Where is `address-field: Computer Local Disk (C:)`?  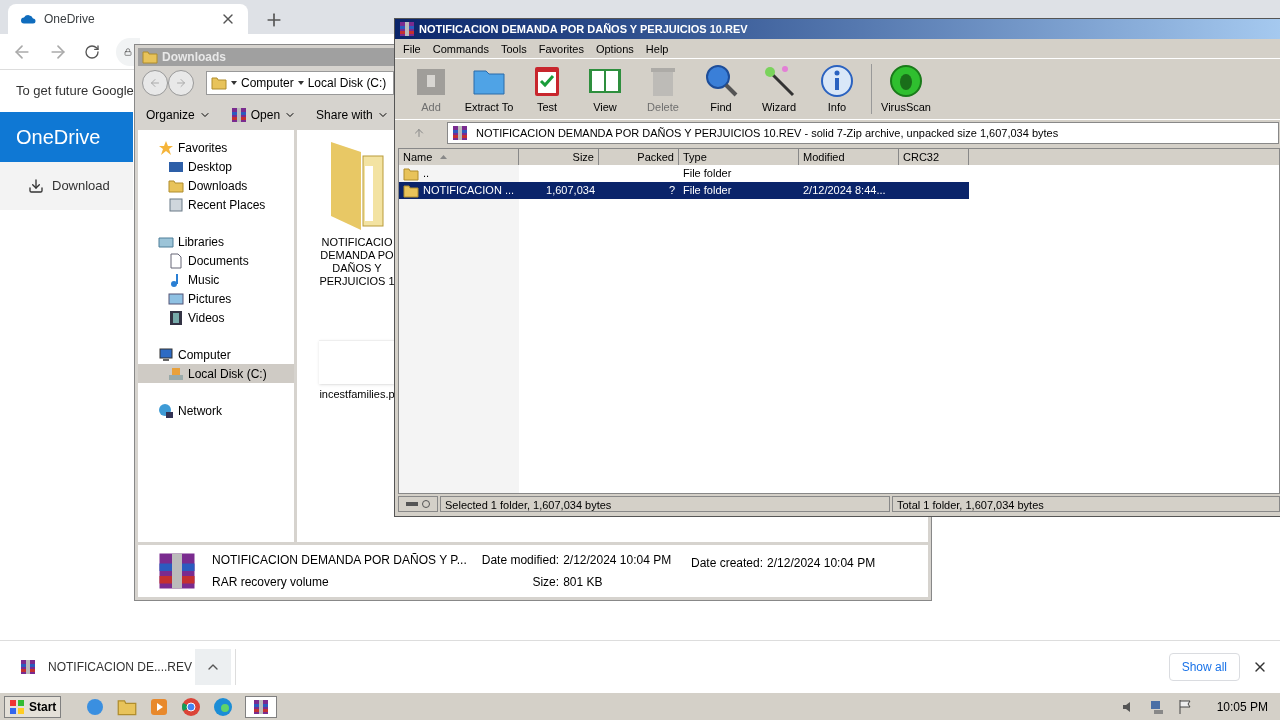
address-field: Computer Local Disk (C:) is located at coordinates (300, 83).